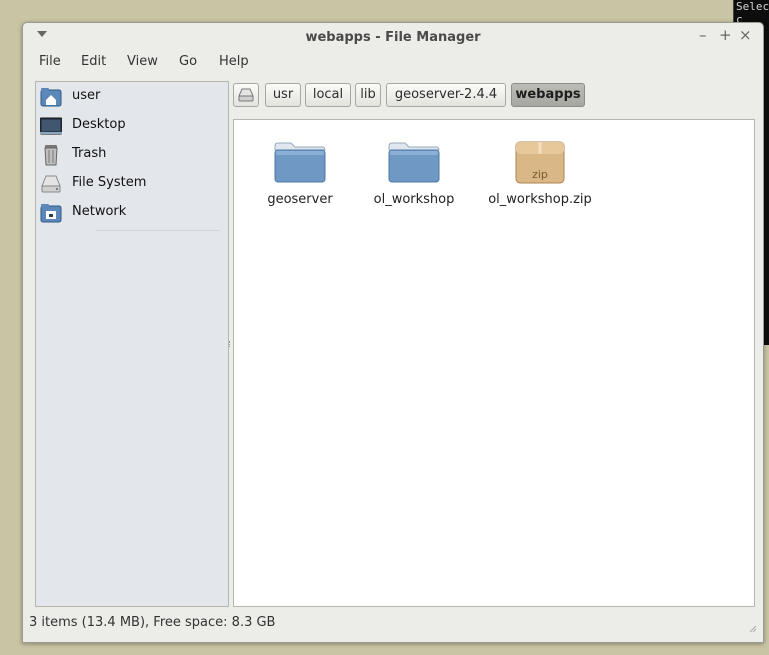 The width and height of the screenshot is (769, 655). Describe the element at coordinates (132, 97) in the screenshot. I see `sidebar-item-user: user` at that location.